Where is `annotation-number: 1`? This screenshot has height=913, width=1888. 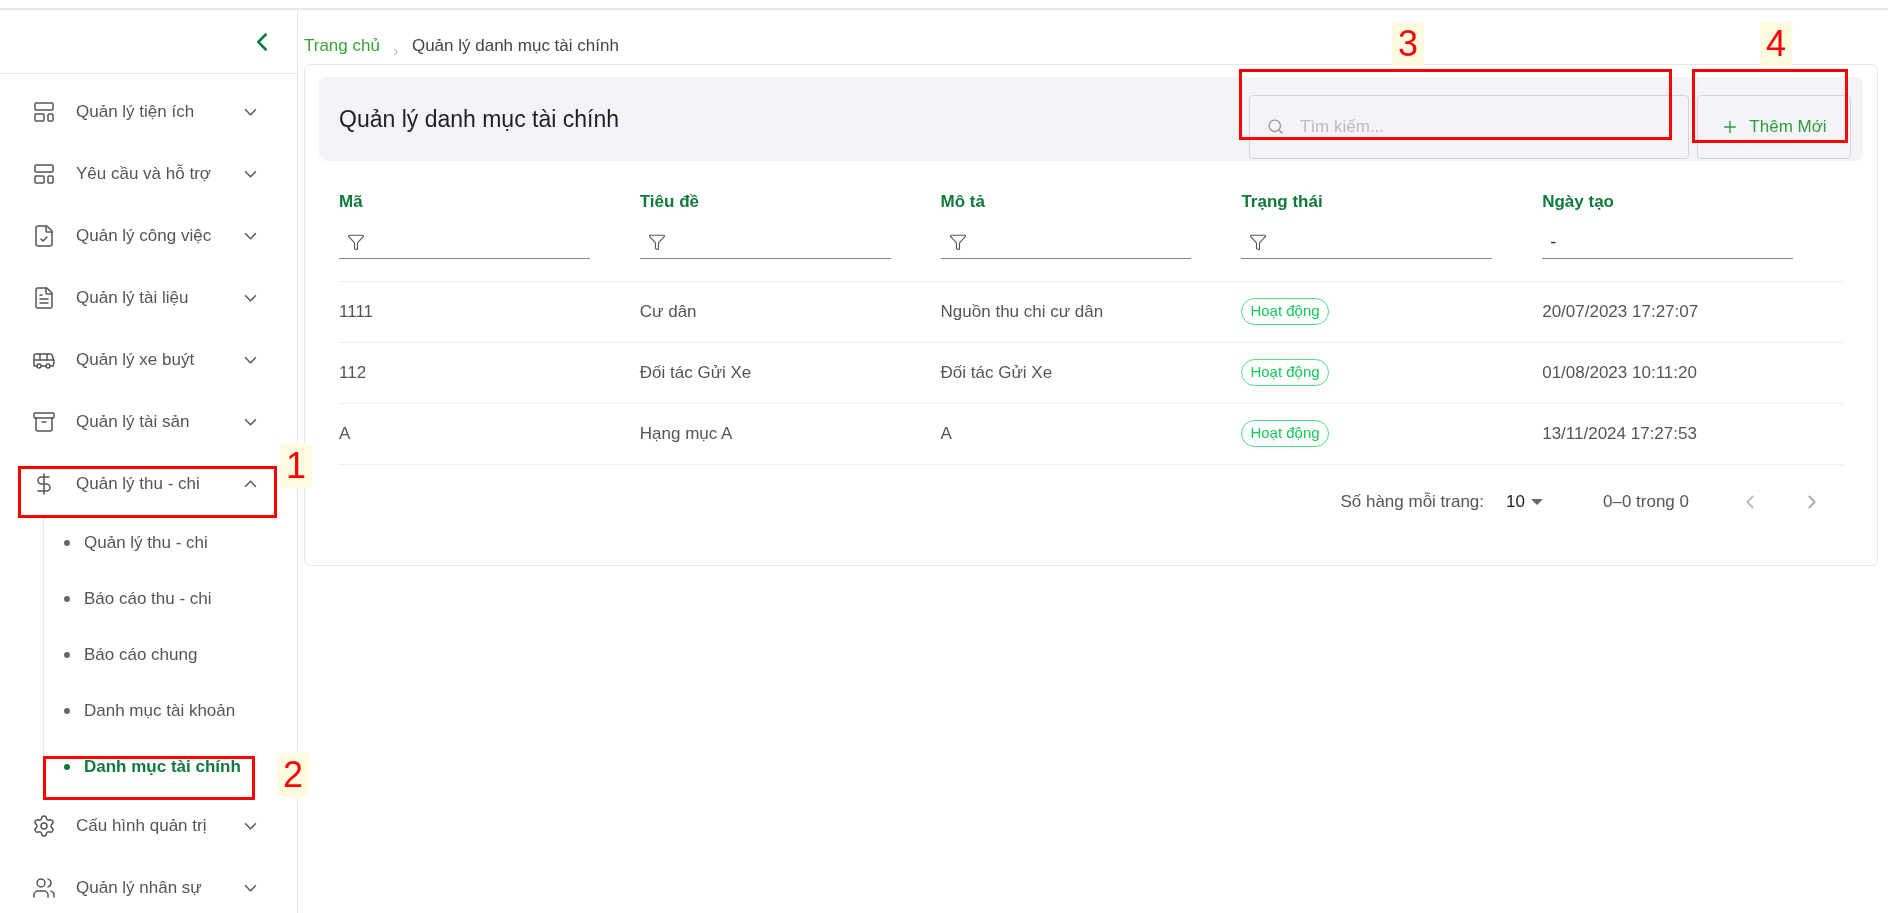 annotation-number: 1 is located at coordinates (296, 466).